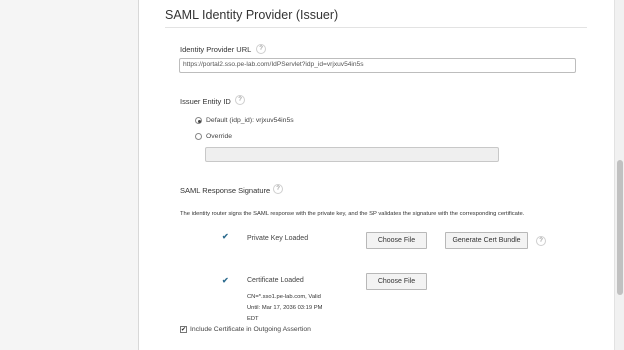  I want to click on issuer-entity-id-label: Issuer Entity ID, so click(205, 101).